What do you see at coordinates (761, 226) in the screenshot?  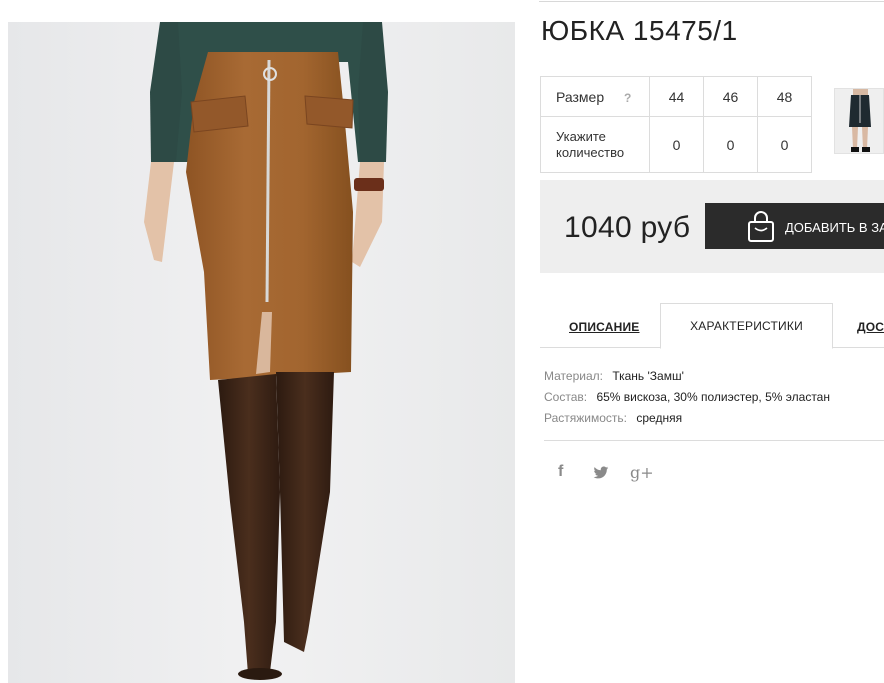 I see `shopping-bag-icon` at bounding box center [761, 226].